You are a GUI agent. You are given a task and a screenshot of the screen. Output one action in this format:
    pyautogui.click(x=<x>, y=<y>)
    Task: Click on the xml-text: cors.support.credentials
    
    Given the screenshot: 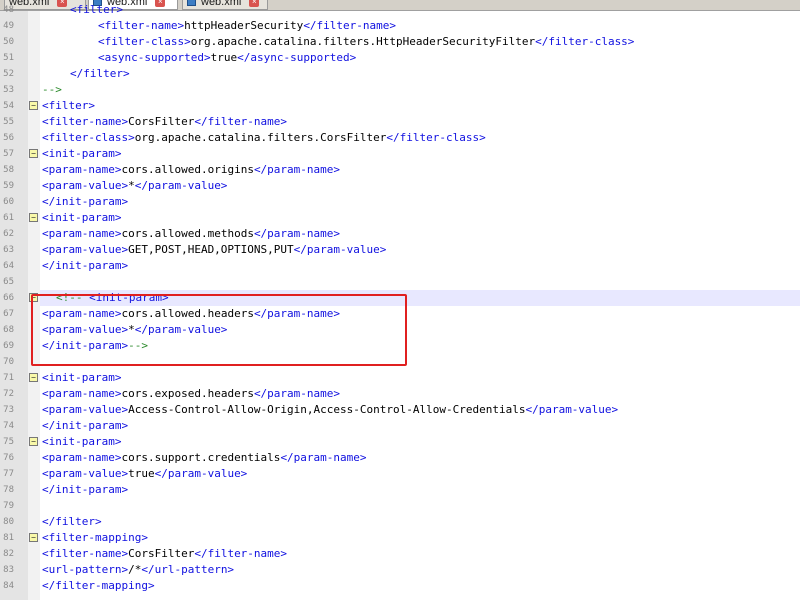 What is the action you would take?
    pyautogui.click(x=201, y=457)
    